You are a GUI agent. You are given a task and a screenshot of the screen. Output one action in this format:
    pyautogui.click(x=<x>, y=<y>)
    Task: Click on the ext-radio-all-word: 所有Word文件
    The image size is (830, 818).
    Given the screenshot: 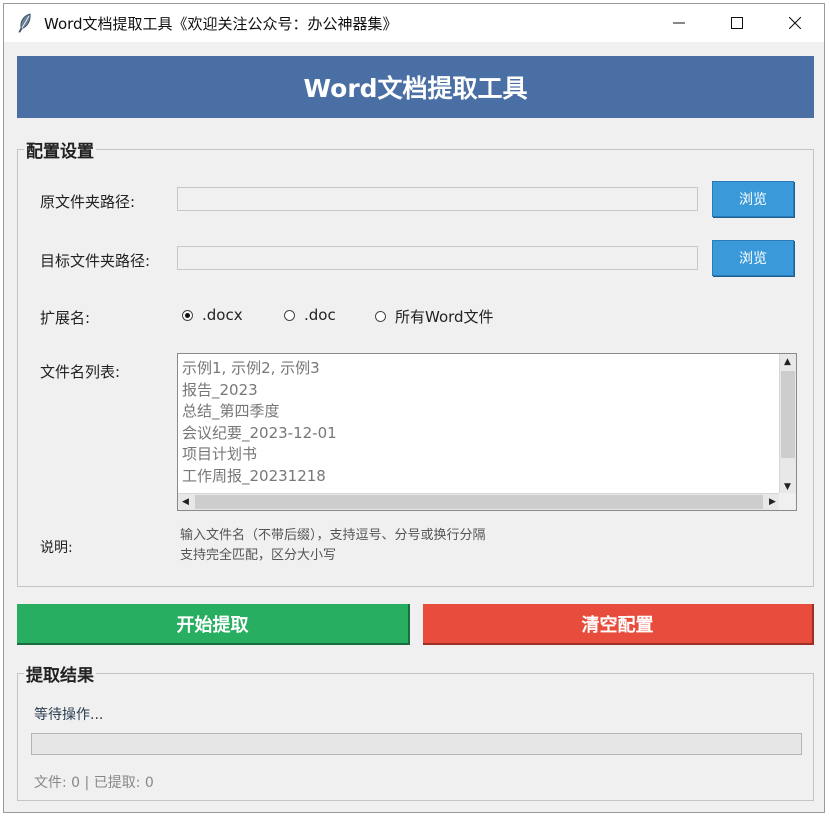 What is the action you would take?
    pyautogui.click(x=434, y=316)
    